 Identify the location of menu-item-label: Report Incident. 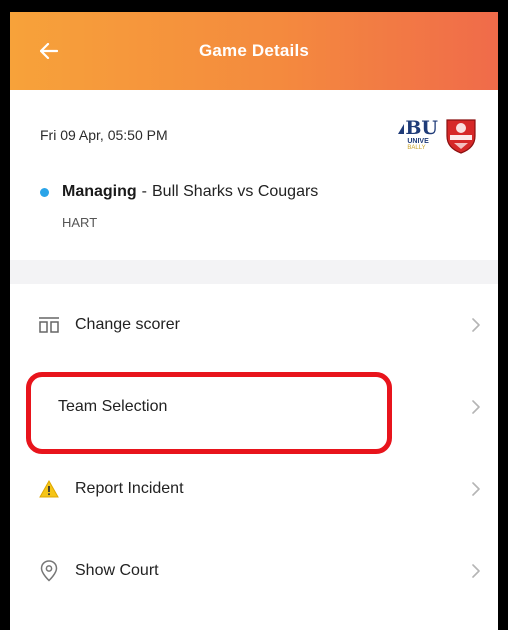
(129, 488).